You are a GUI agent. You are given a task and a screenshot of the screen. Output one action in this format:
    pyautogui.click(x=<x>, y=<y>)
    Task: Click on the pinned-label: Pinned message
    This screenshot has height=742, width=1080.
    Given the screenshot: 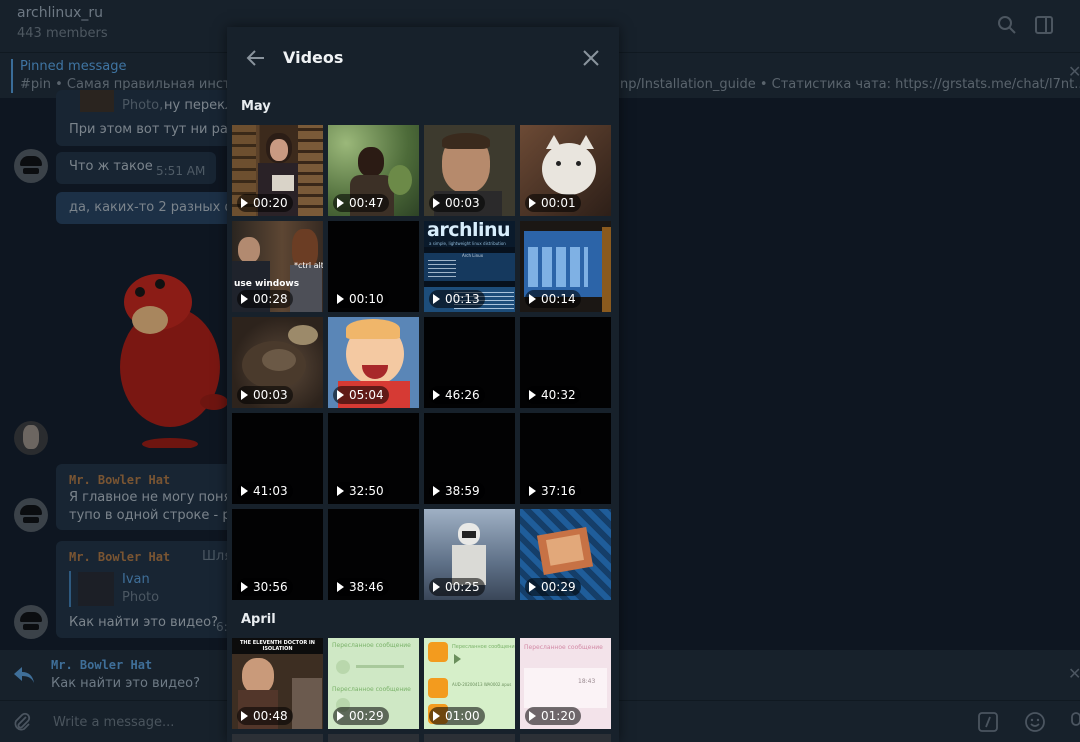 What is the action you would take?
    pyautogui.click(x=73, y=66)
    